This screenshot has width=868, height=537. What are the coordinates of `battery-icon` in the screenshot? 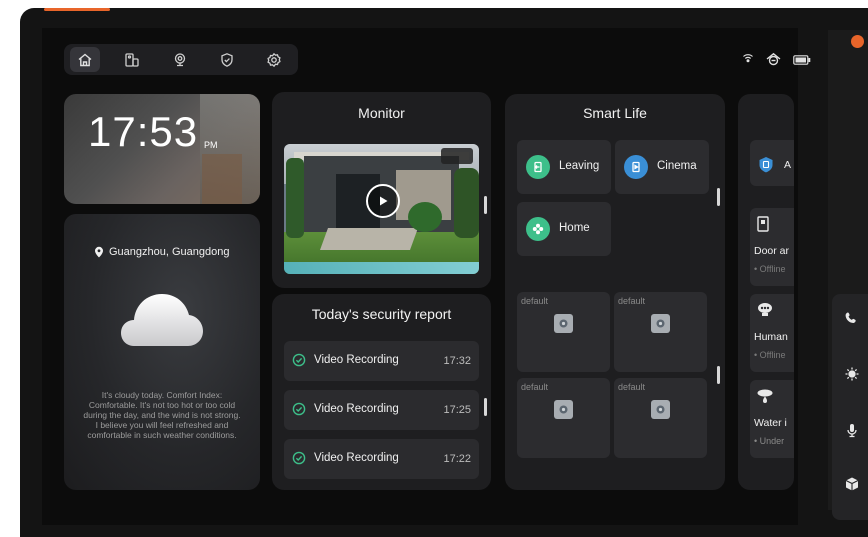 It's located at (802, 60).